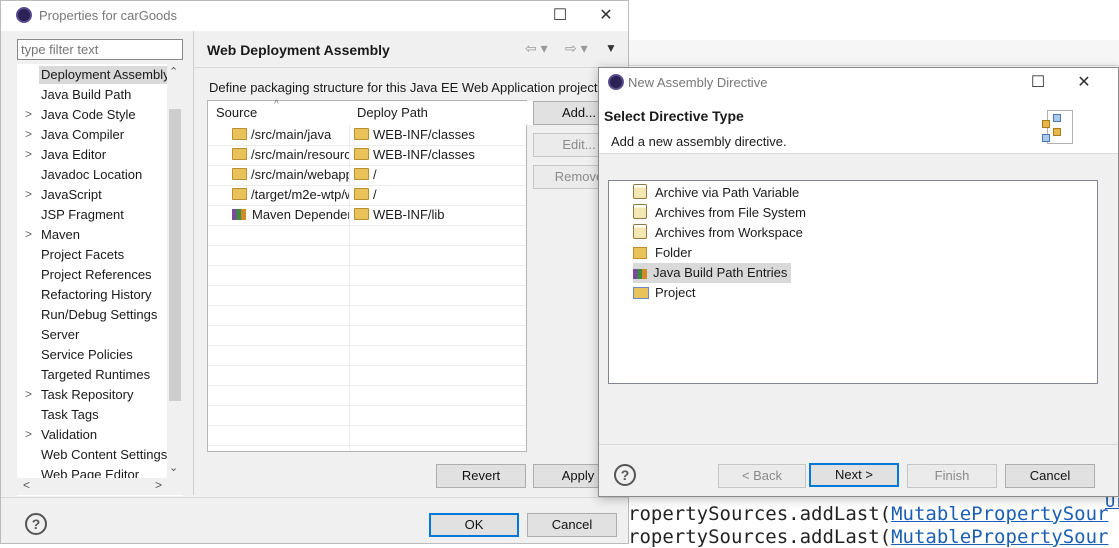 This screenshot has height=548, width=1119. What do you see at coordinates (576, 48) in the screenshot?
I see `forward-arrow-icon: ⇨ ▾` at bounding box center [576, 48].